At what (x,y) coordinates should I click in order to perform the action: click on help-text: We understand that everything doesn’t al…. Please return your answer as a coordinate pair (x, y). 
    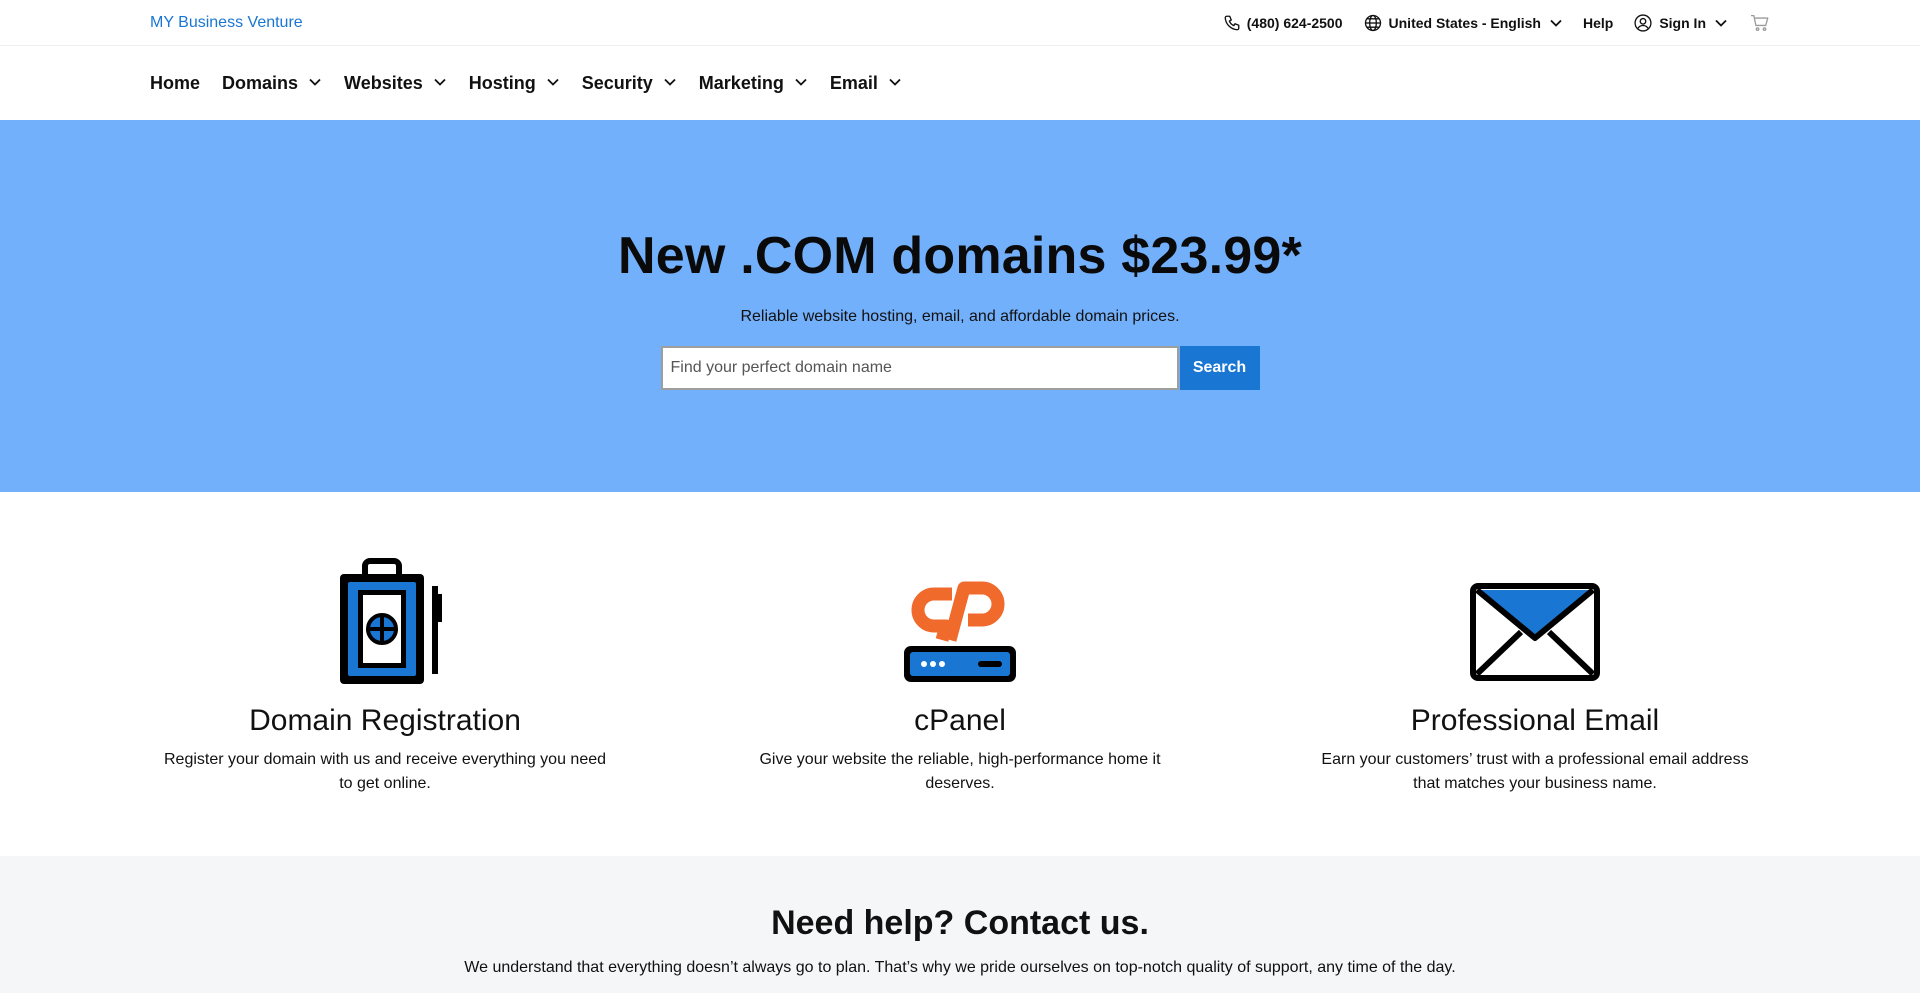
    Looking at the image, I should click on (960, 967).